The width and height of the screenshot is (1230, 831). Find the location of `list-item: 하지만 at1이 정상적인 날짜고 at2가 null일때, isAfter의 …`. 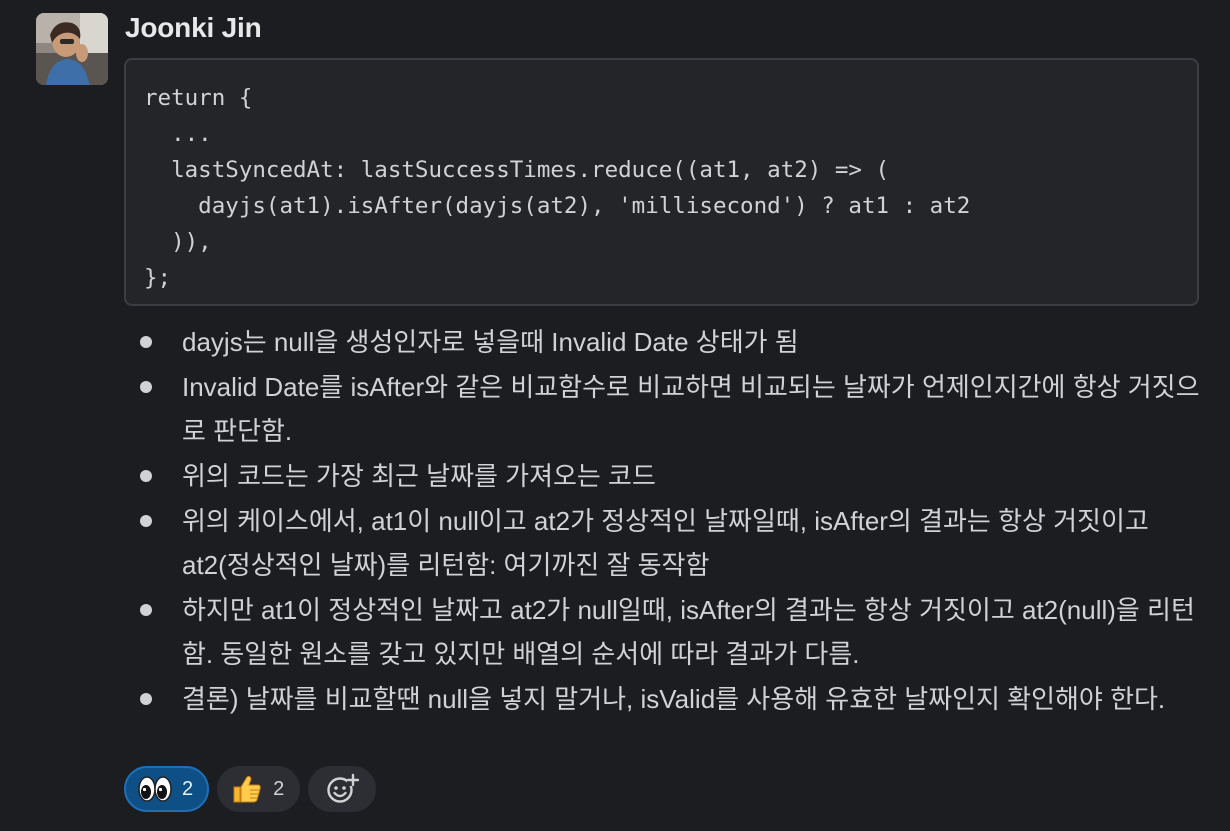

list-item: 하지만 at1이 정상적인 날짜고 at2가 null일때, isAfter의 … is located at coordinates (665, 632).